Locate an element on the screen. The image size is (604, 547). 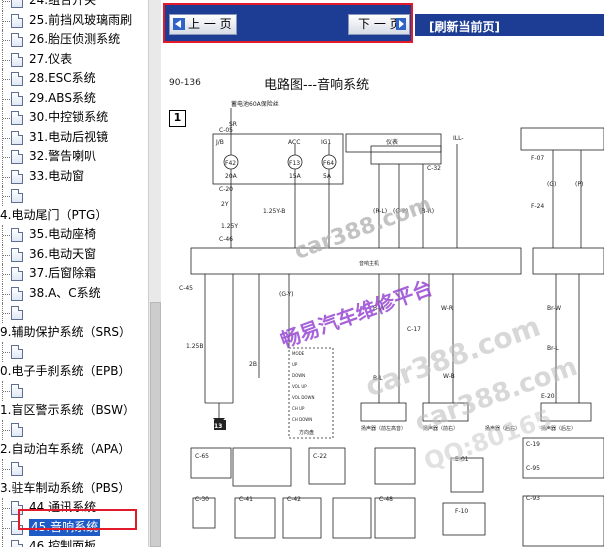
jb-label: J/B is located at coordinates (219, 142).